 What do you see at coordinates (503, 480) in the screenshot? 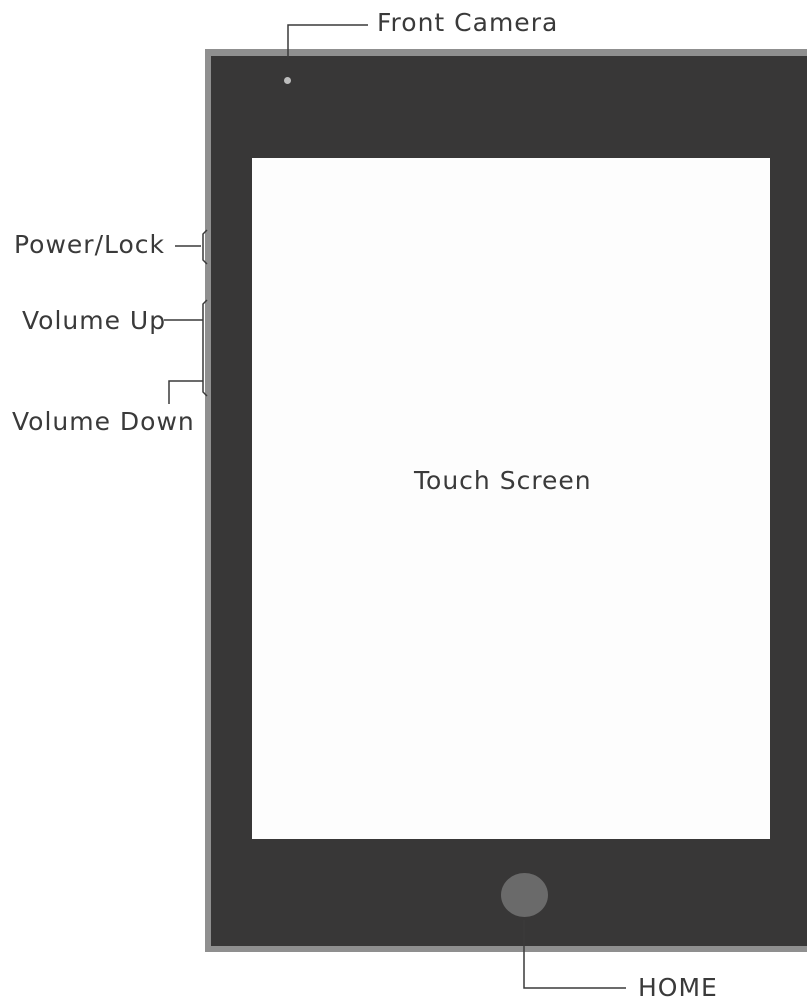
I see `touch-screen-label: Touch Screen` at bounding box center [503, 480].